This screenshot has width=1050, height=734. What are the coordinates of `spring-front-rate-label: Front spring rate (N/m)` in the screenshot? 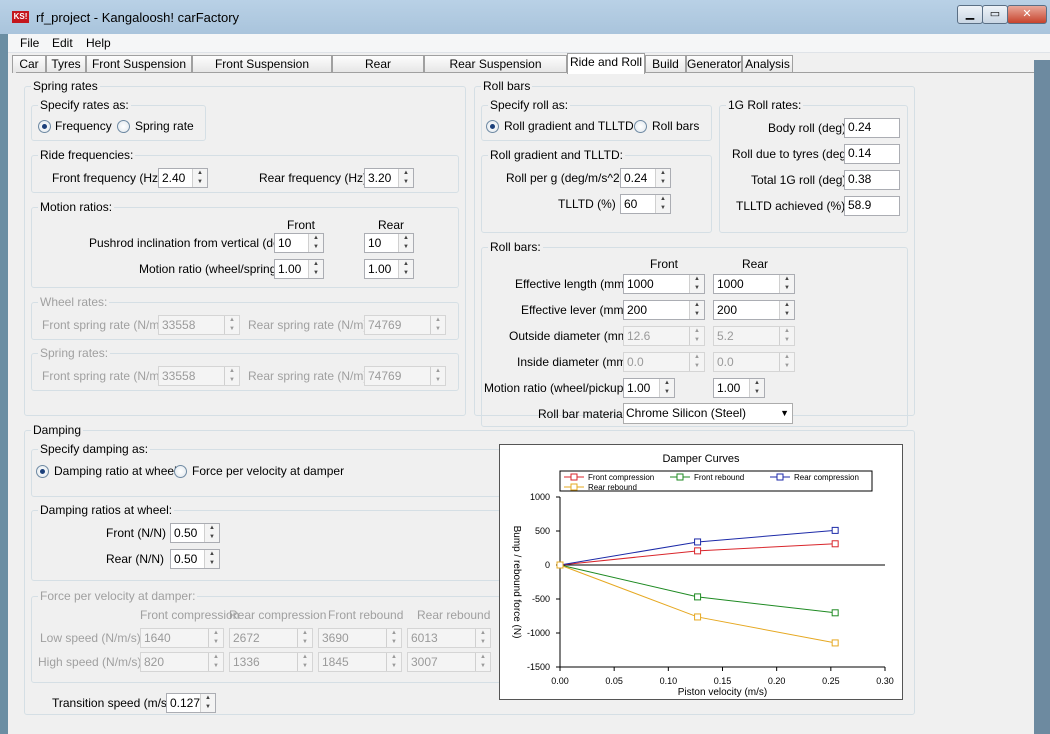 It's located at (103, 376).